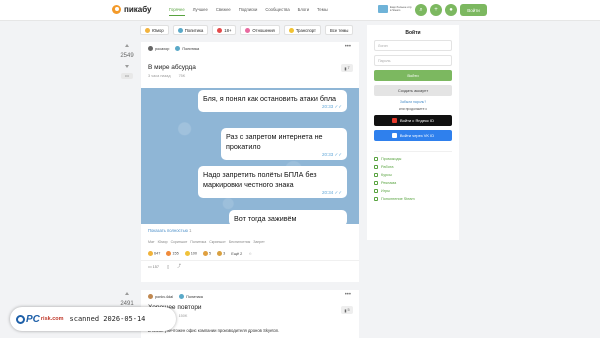 The image size is (600, 338). What do you see at coordinates (413, 75) in the screenshot?
I see `login-button: Войти` at bounding box center [413, 75].